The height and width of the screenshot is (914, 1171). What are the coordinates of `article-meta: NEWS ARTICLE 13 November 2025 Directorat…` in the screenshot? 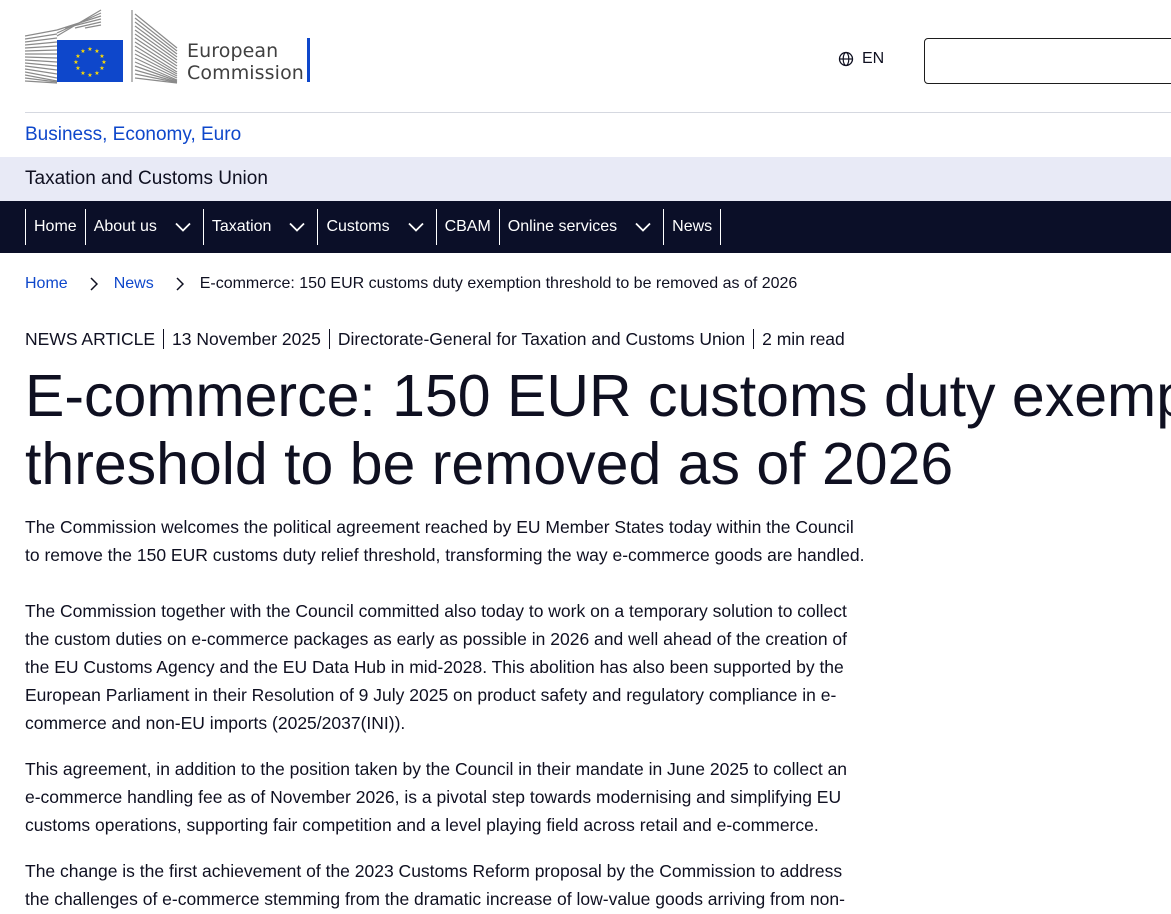 It's located at (435, 339).